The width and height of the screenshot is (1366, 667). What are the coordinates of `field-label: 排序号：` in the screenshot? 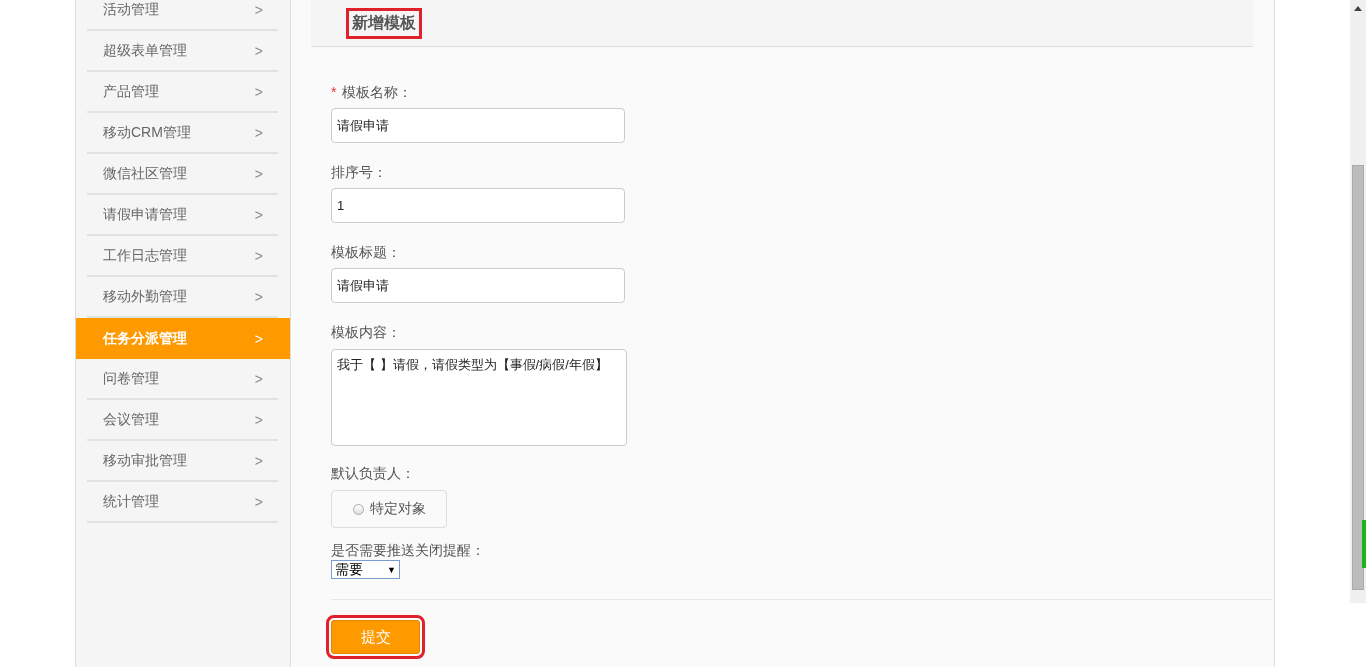 It's located at (359, 172).